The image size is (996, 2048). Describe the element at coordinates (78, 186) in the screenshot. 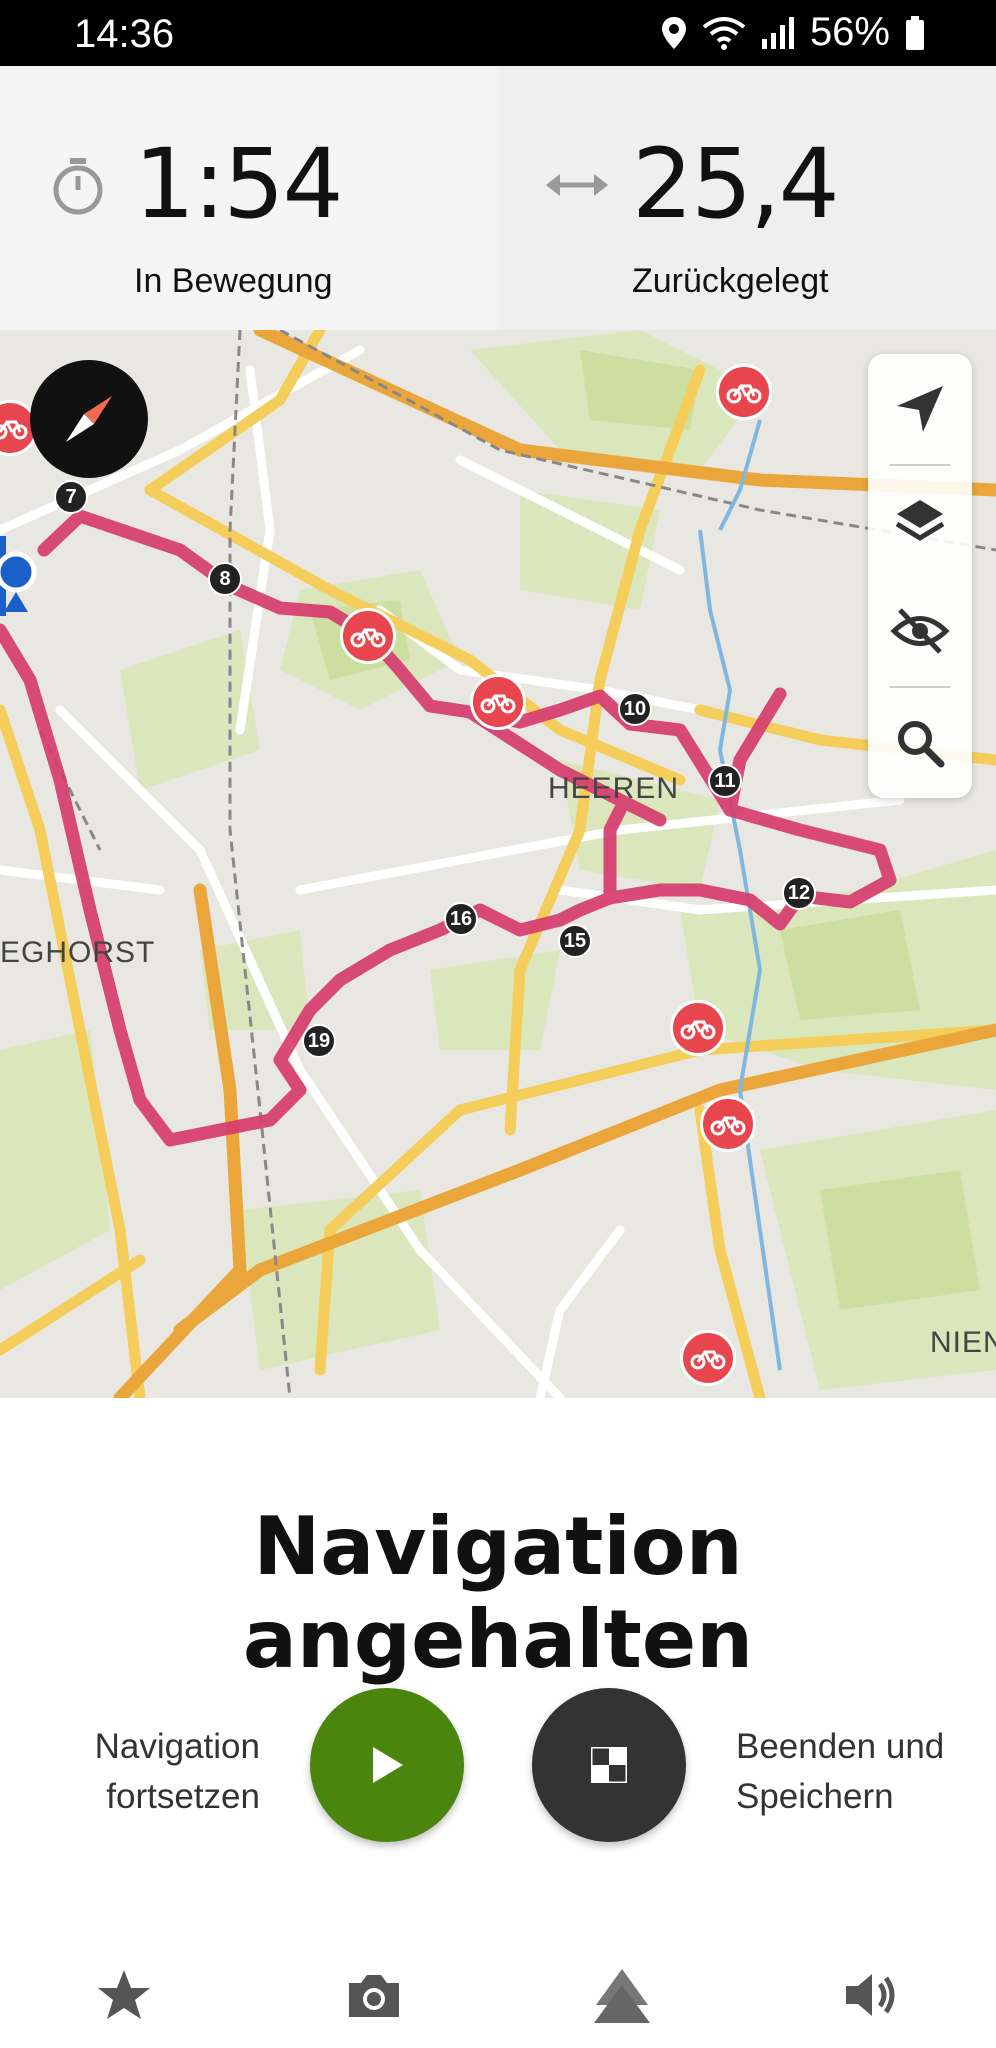

I see `stopwatch-icon` at that location.